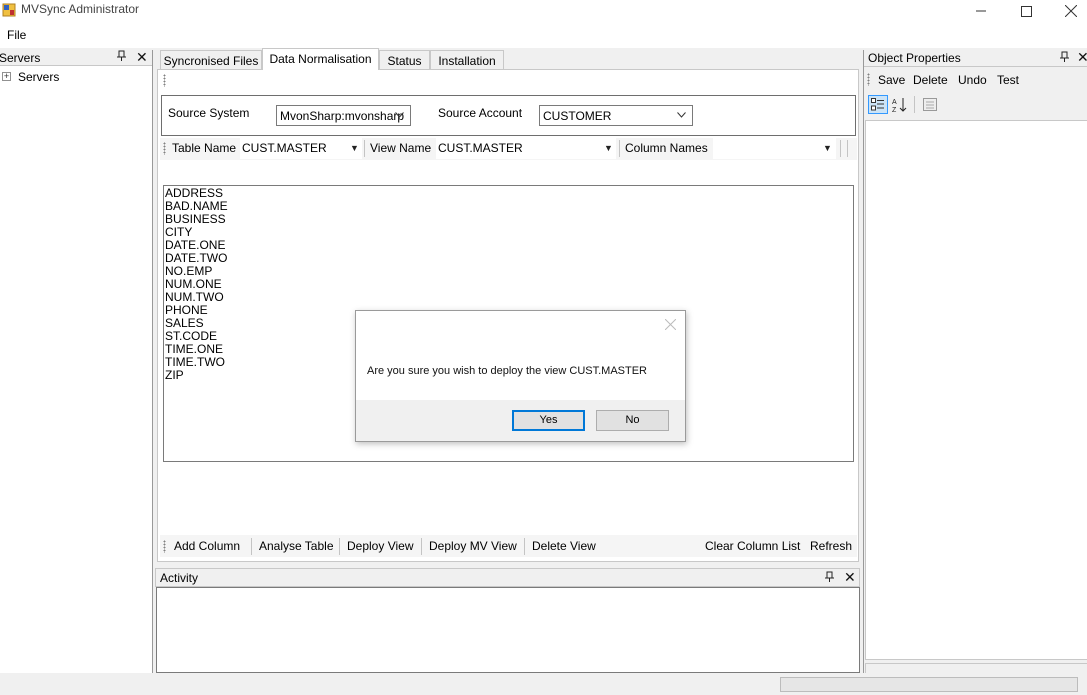 This screenshot has height=695, width=1087. What do you see at coordinates (179, 578) in the screenshot?
I see `activity-panel-title: Activity` at bounding box center [179, 578].